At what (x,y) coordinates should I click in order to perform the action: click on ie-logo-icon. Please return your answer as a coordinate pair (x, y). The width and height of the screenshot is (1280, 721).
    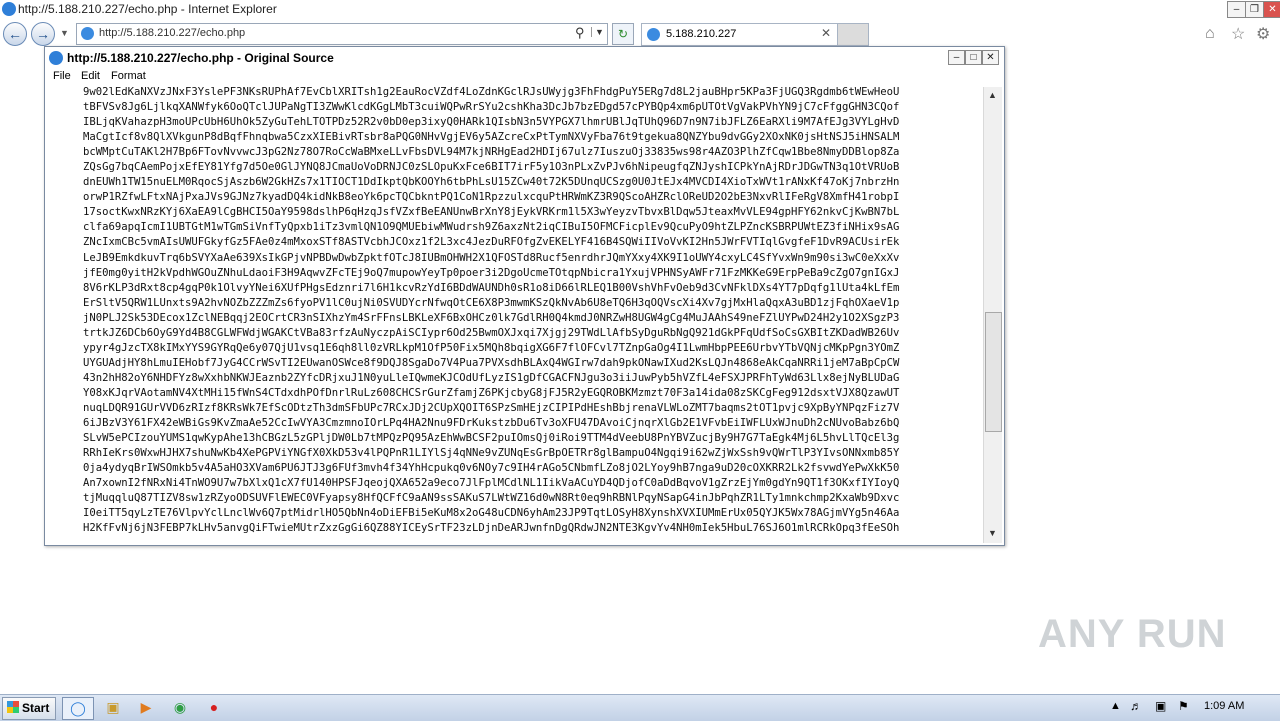
    Looking at the image, I should click on (9, 9).